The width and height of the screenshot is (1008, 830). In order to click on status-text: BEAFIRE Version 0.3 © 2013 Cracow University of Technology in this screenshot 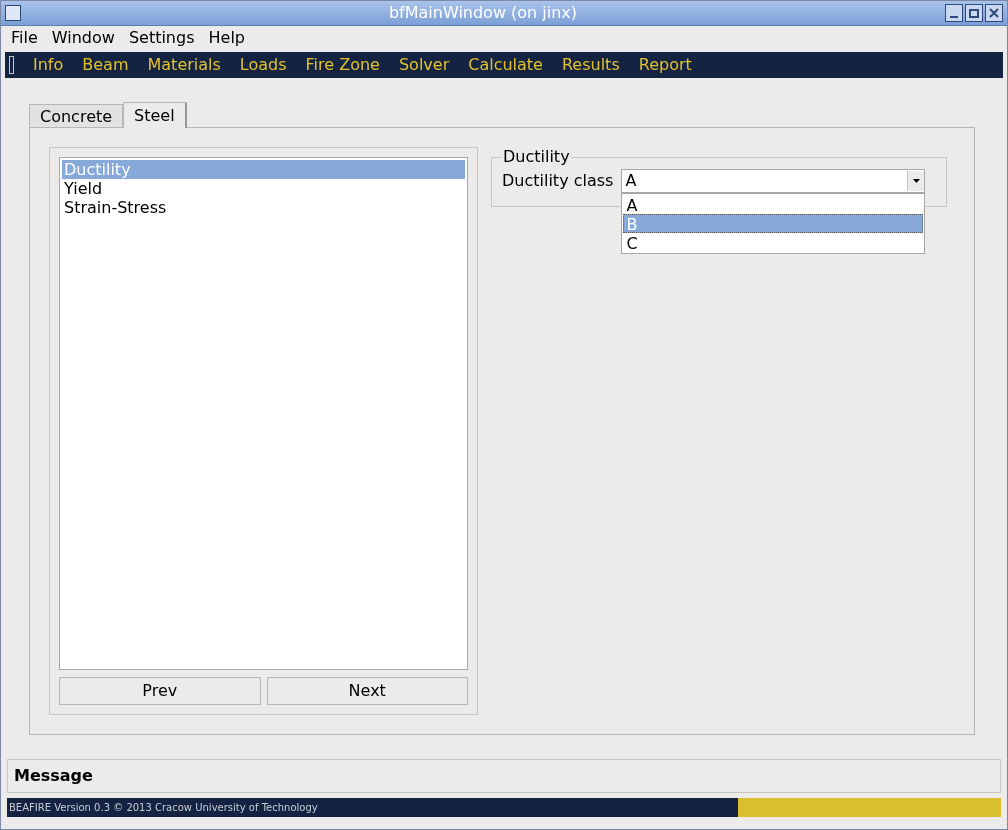, I will do `click(163, 808)`.